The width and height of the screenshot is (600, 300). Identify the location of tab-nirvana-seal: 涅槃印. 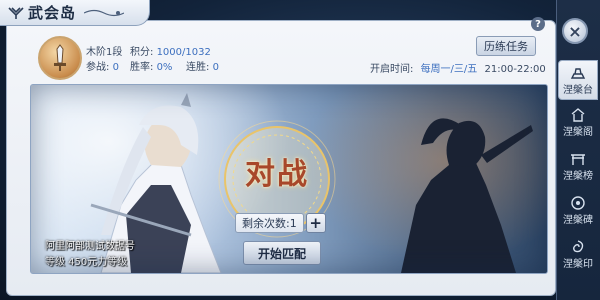
(578, 254).